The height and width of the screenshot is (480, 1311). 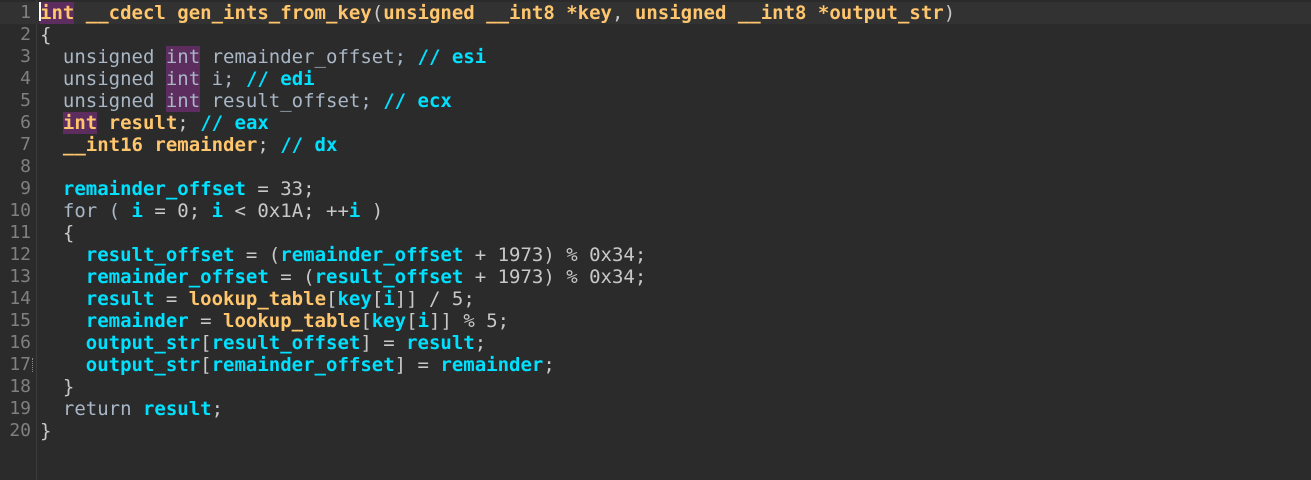 I want to click on code-line: 5 unsigned int result_offset; // ecx, so click(x=655, y=101).